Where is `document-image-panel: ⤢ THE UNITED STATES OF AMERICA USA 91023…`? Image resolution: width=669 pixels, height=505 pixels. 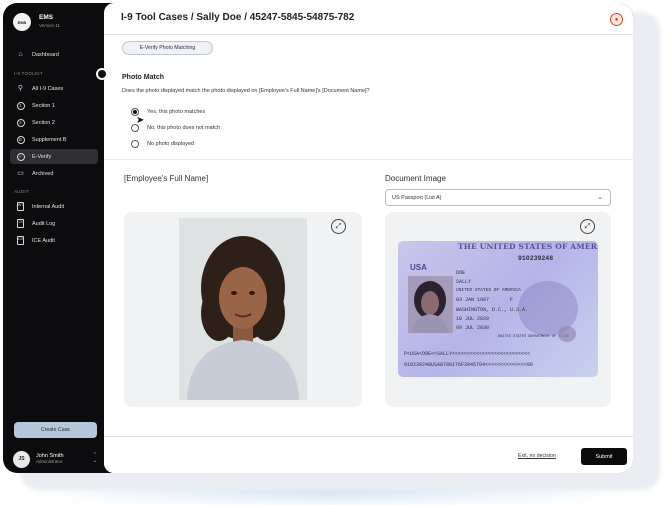
document-image-panel: ⤢ THE UNITED STATES OF AMERICA USA 91023… is located at coordinates (498, 309).